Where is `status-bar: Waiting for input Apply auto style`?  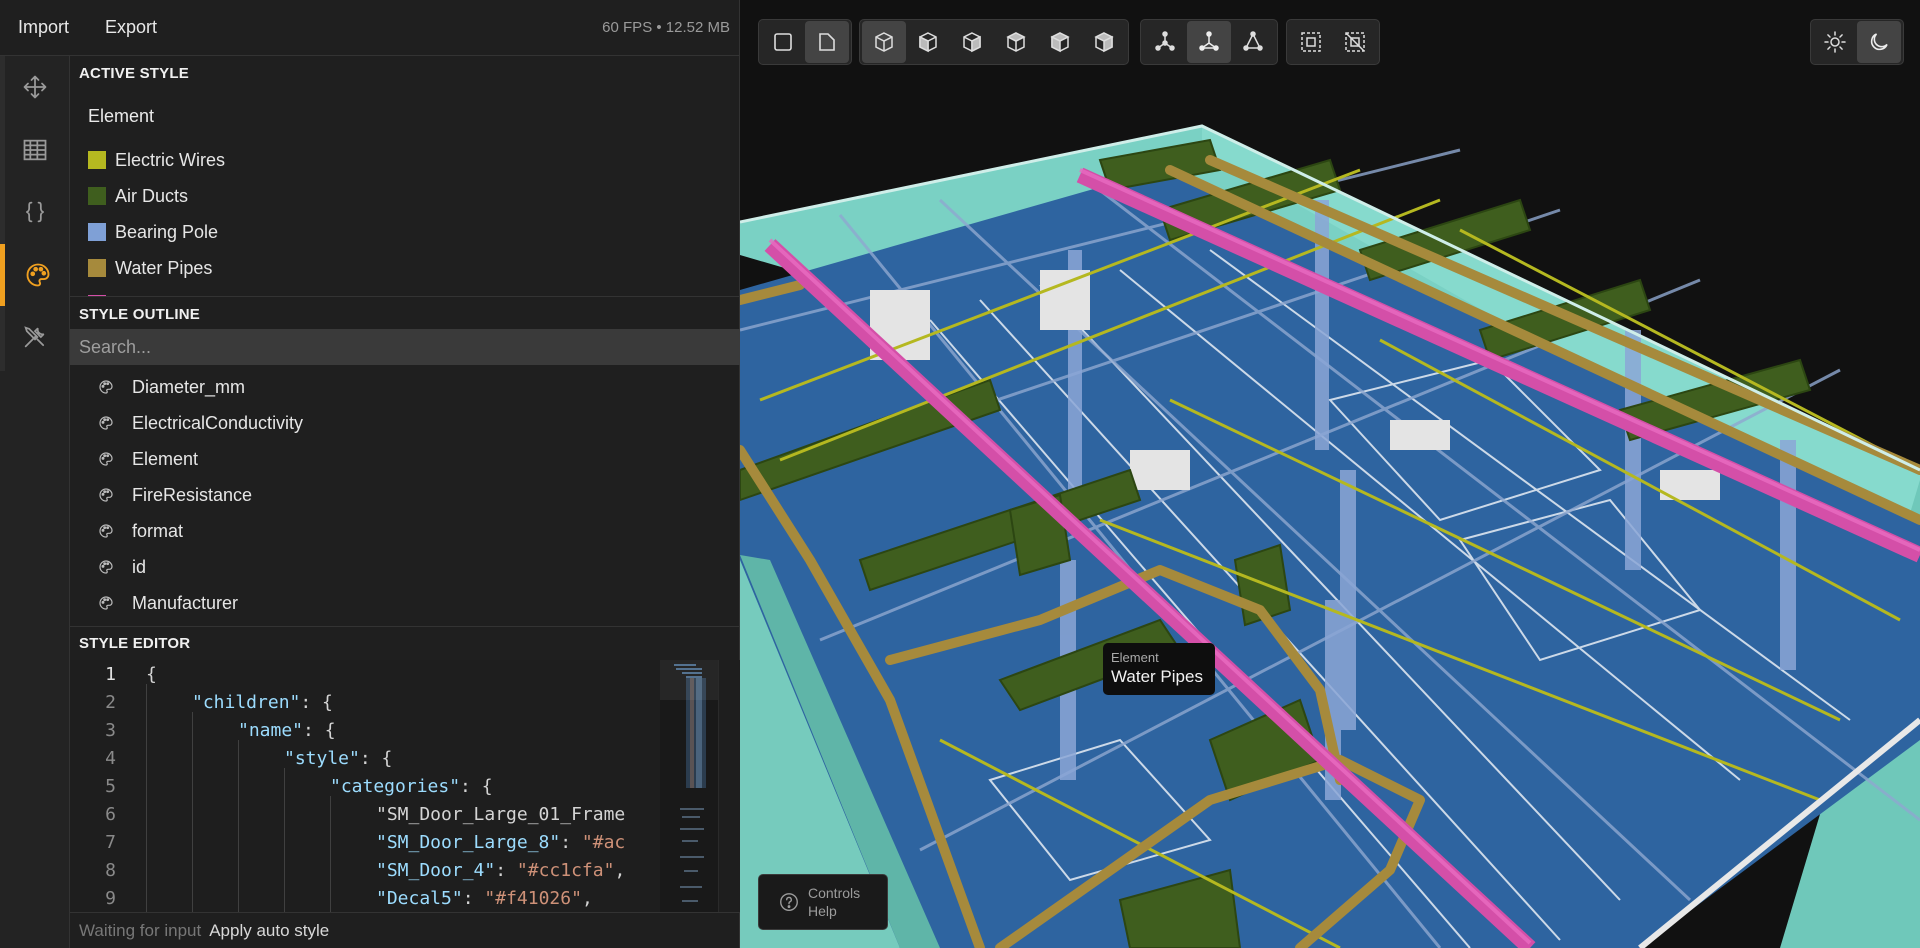
status-bar: Waiting for input Apply auto style is located at coordinates (405, 930).